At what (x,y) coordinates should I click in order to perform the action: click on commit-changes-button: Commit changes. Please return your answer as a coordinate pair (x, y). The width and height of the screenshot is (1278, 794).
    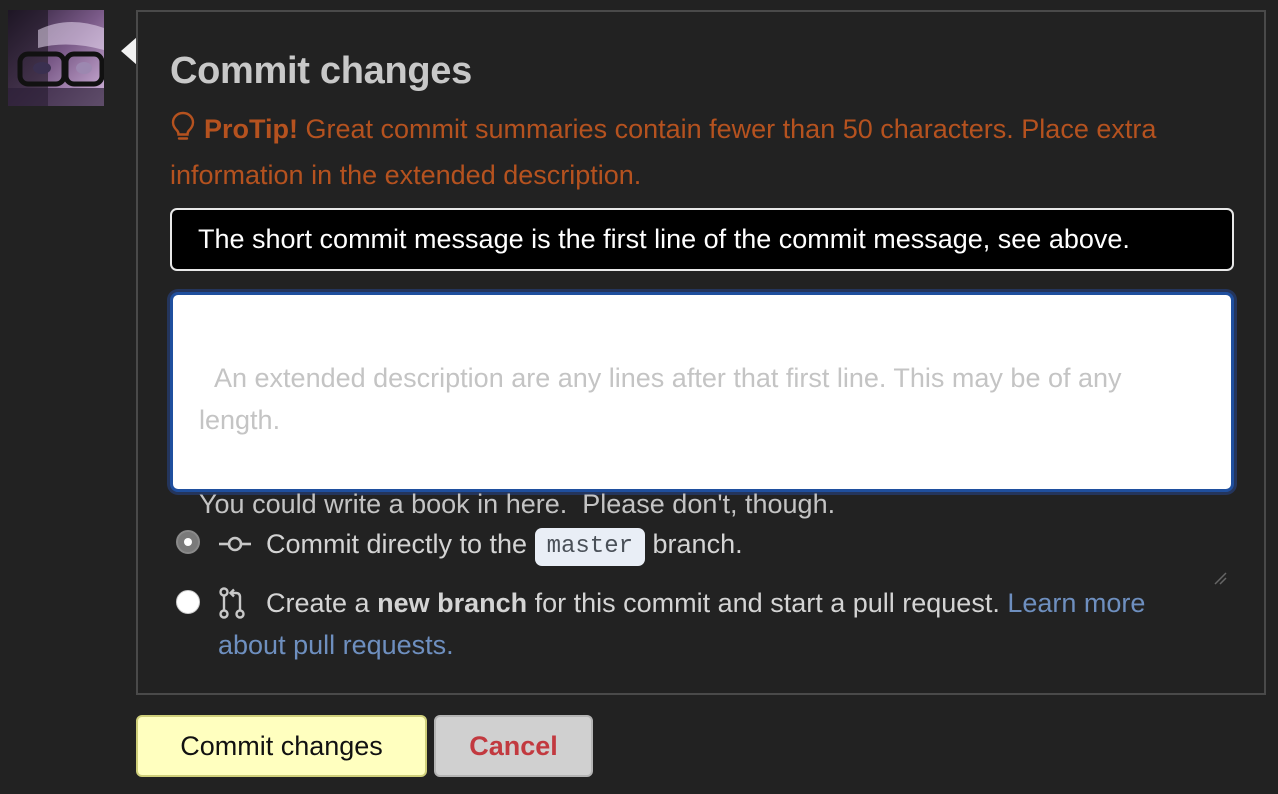
    Looking at the image, I should click on (281, 746).